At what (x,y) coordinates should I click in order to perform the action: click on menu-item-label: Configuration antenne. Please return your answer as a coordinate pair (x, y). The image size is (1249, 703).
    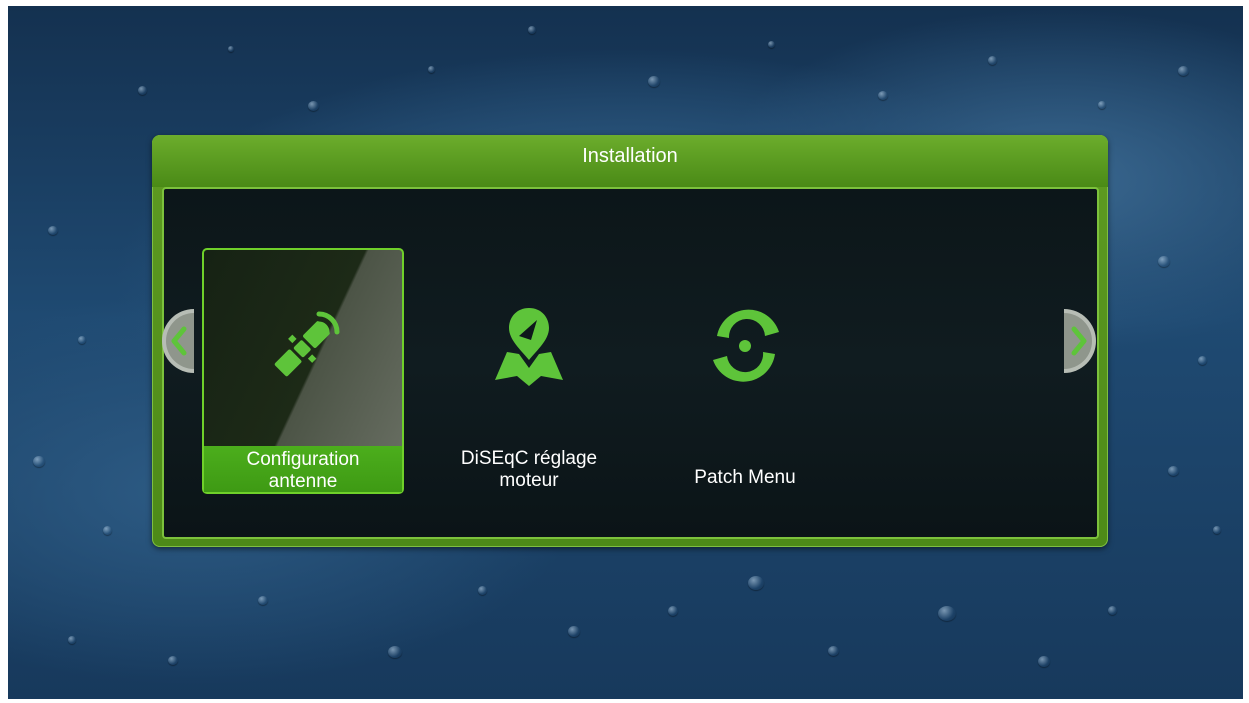
    Looking at the image, I should click on (303, 471).